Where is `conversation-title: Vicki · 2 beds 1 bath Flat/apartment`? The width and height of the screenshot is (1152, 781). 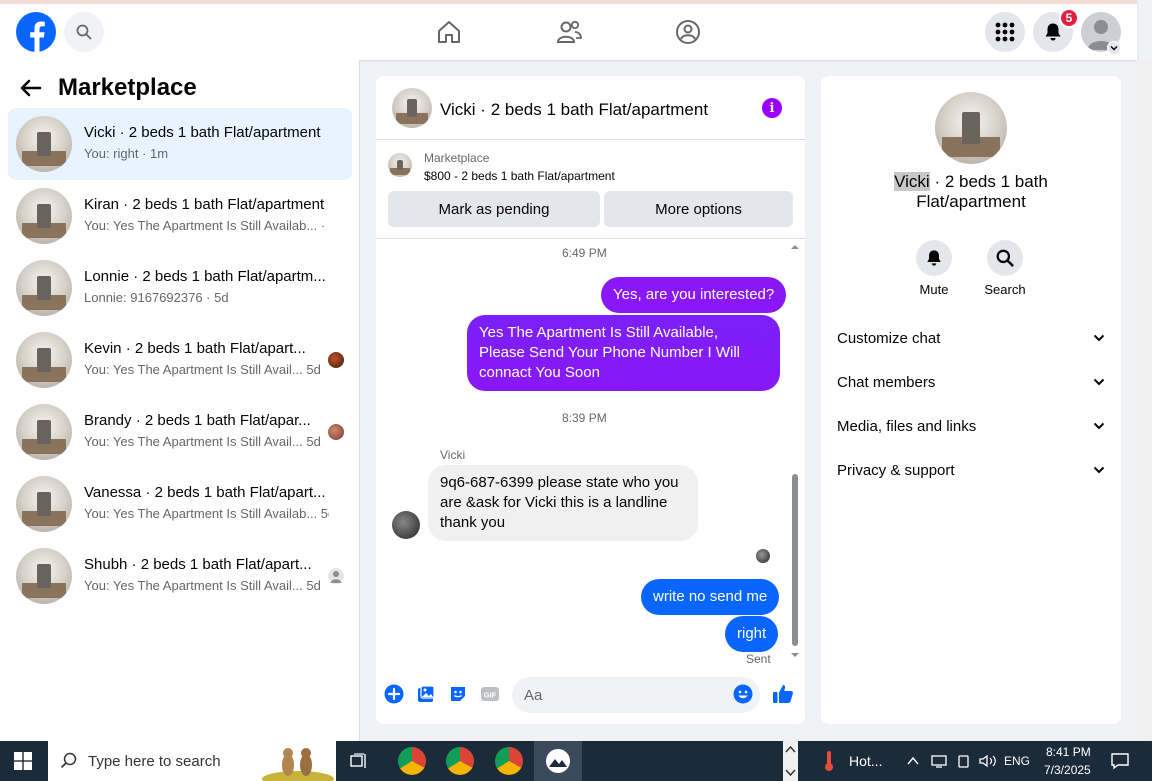 conversation-title: Vicki · 2 beds 1 bath Flat/apartment is located at coordinates (202, 132).